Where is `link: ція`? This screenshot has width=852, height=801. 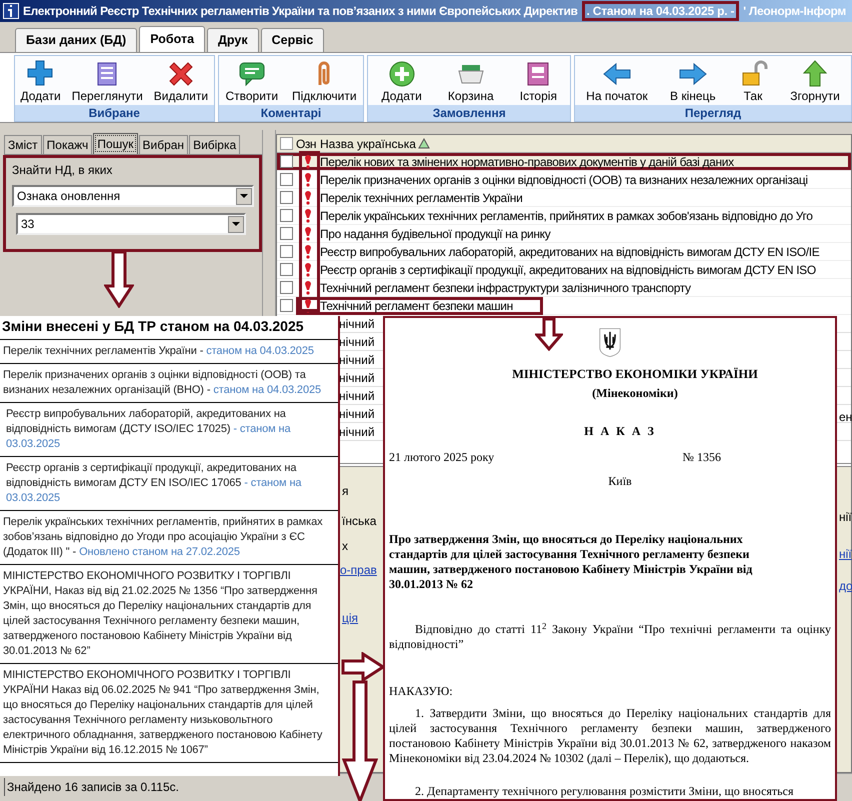 link: ція is located at coordinates (350, 618).